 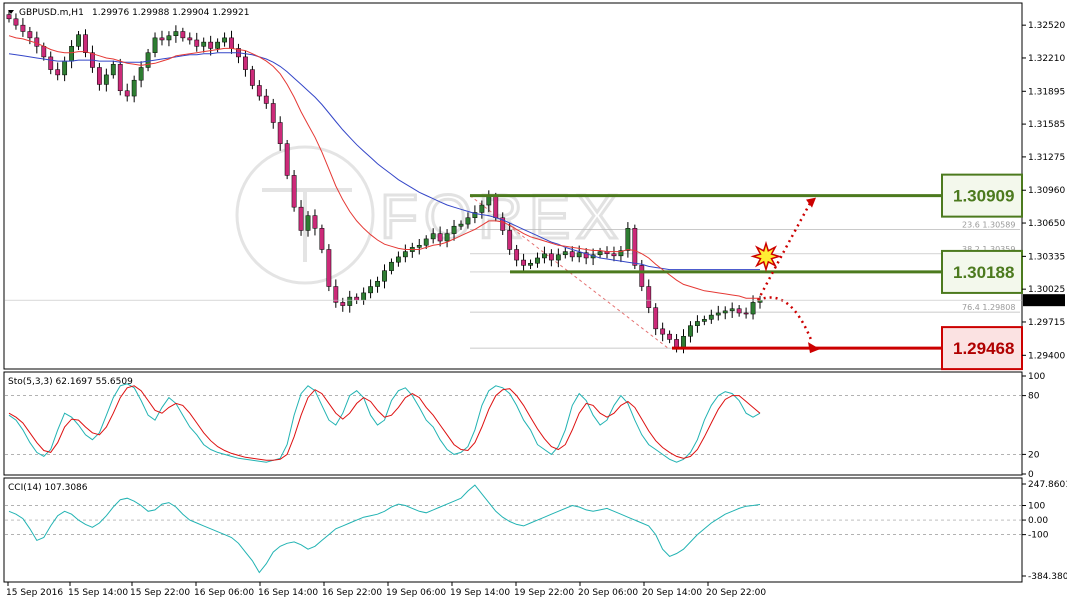 I want to click on y-tick-label: 1.32520, so click(x=1046, y=26).